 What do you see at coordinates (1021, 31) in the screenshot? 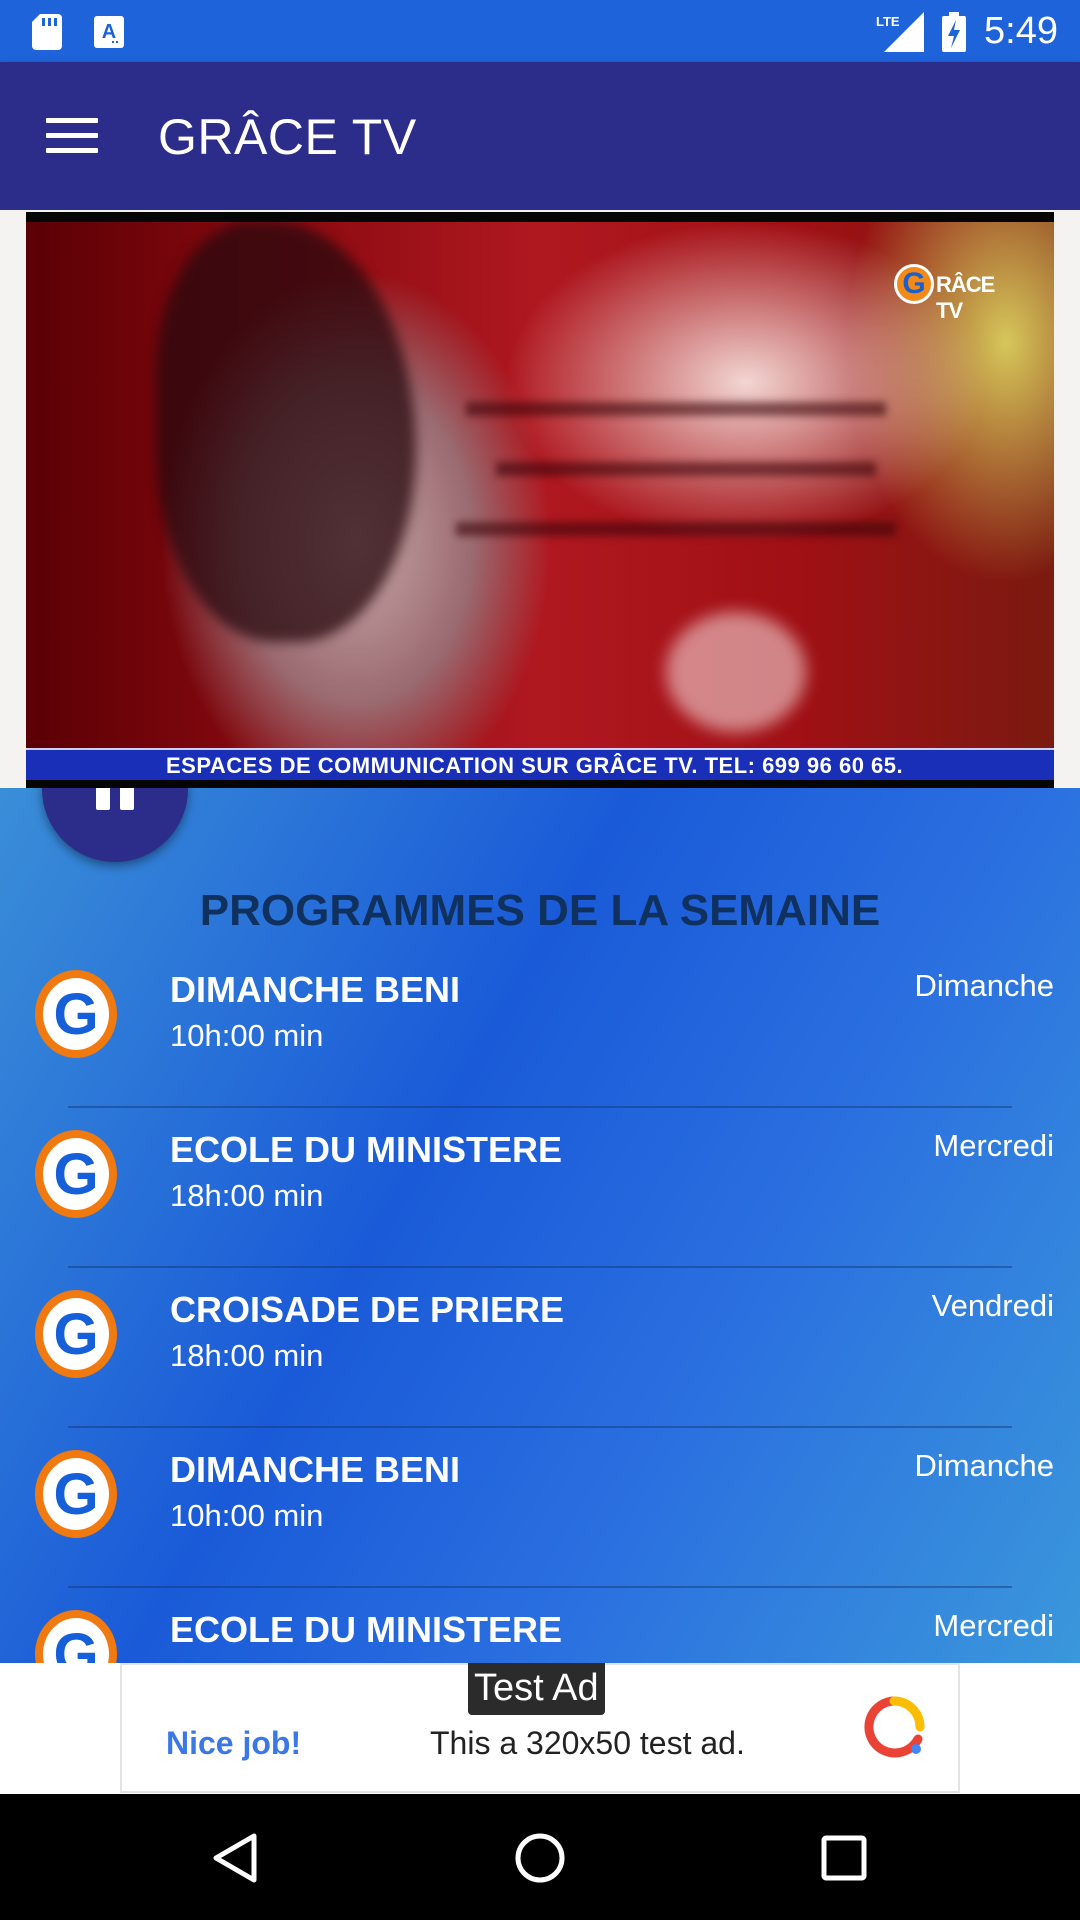
I see `status-time: 5:49` at bounding box center [1021, 31].